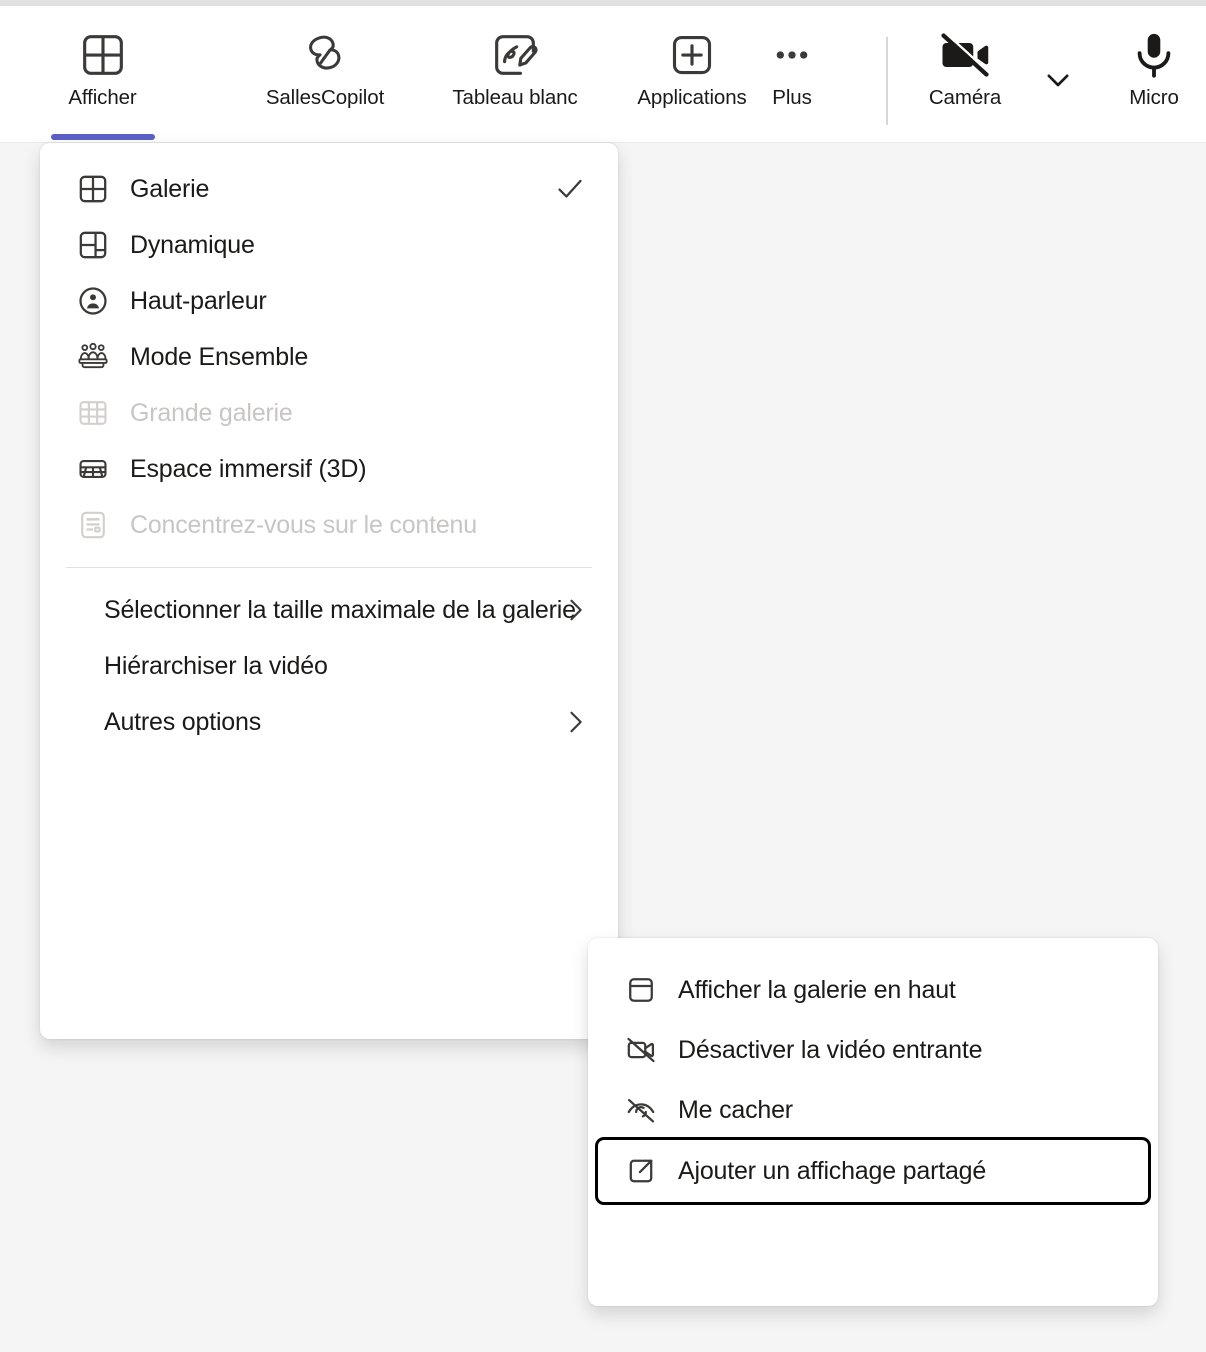 The image size is (1206, 1352). I want to click on more-horizontal-icon, so click(792, 55).